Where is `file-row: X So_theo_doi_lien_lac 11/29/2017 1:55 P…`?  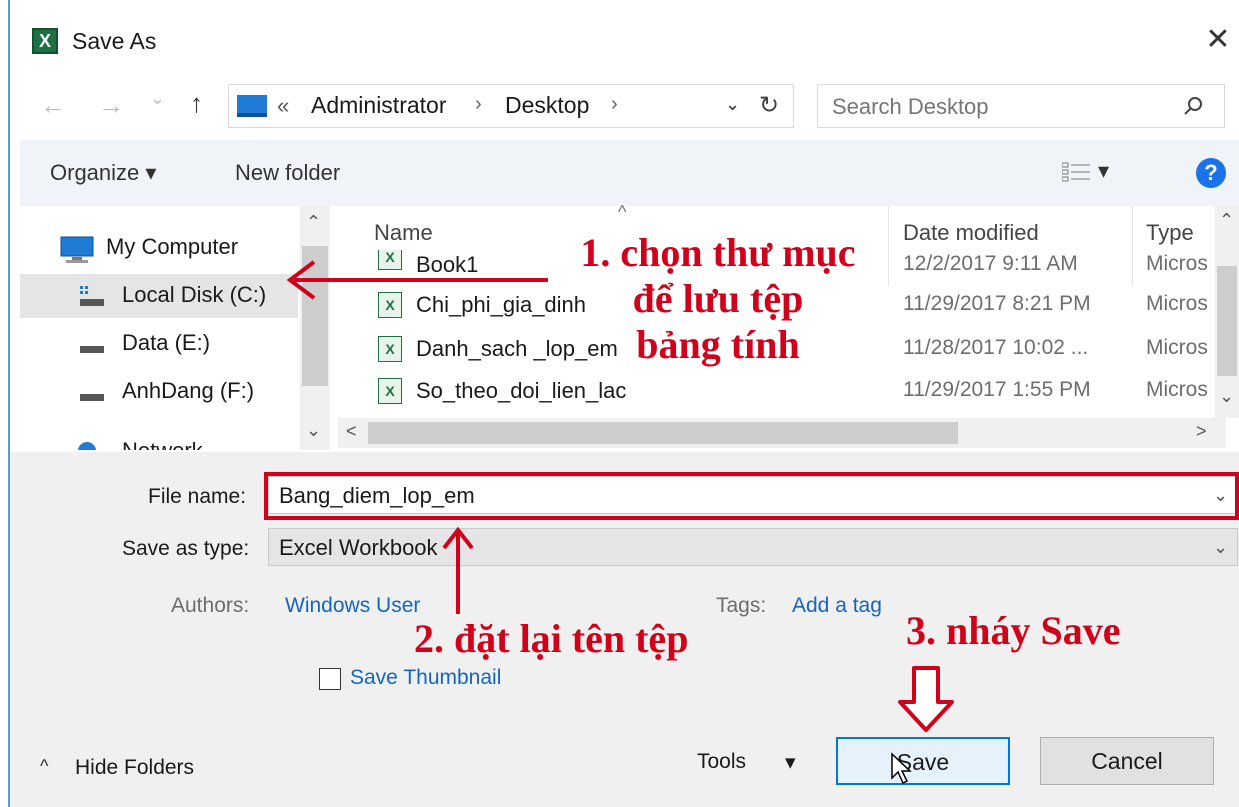 file-row: X So_theo_doi_lien_lac 11/29/2017 1:55 P… is located at coordinates (778, 393).